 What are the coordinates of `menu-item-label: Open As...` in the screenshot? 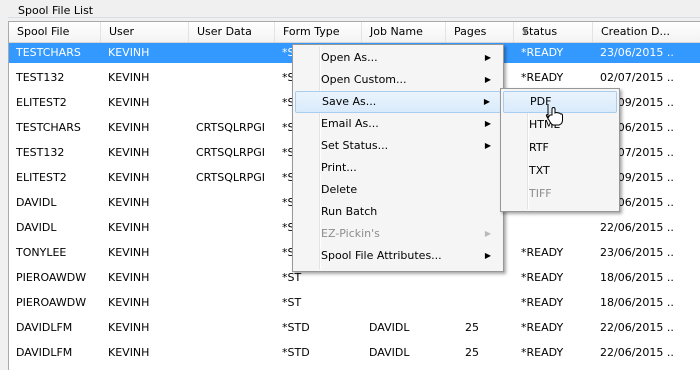 It's located at (349, 57).